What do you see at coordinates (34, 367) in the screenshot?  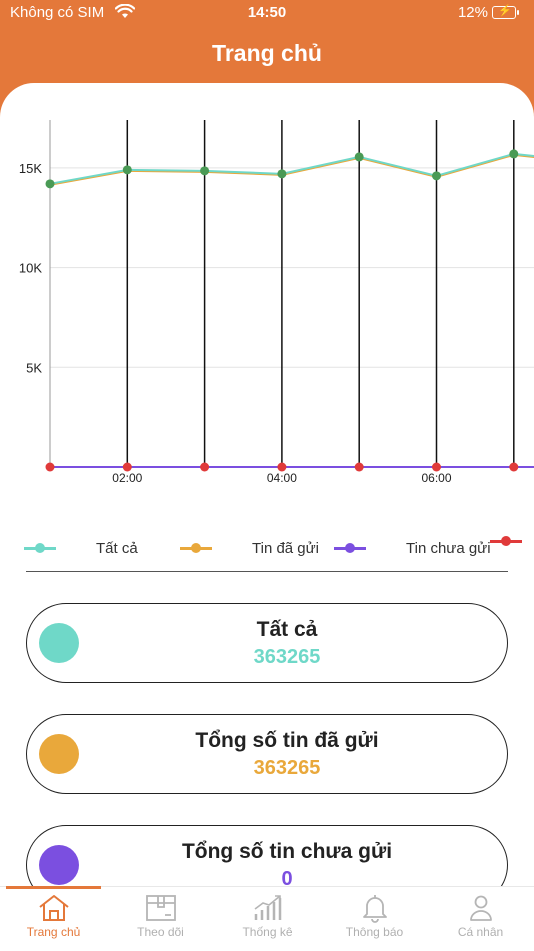 I see `y-tick-label: 5K` at bounding box center [34, 367].